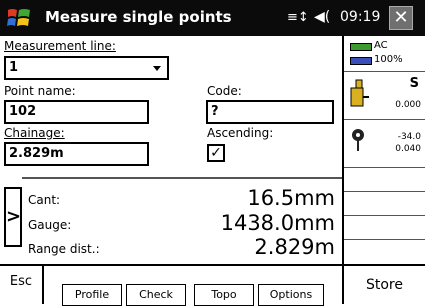 This screenshot has height=306, width=425. Describe the element at coordinates (22, 285) in the screenshot. I see `esc-button: Esc` at that location.